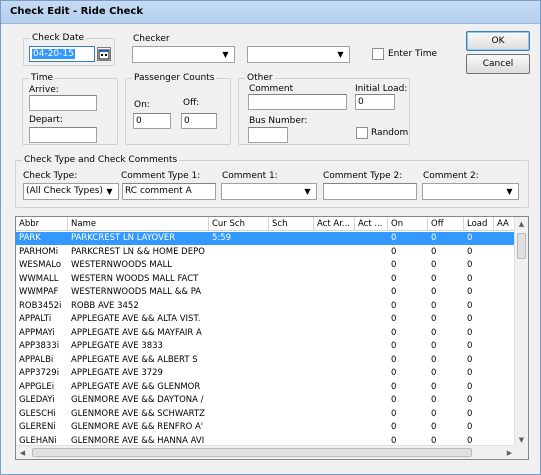  What do you see at coordinates (22, 452) in the screenshot?
I see `scroll-left-icon: ◀` at bounding box center [22, 452].